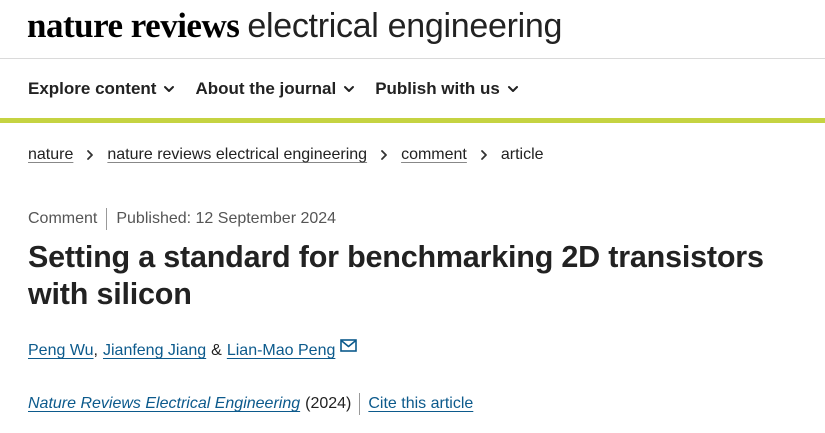  Describe the element at coordinates (434, 155) in the screenshot. I see `breadcrumb-comment: comment` at that location.